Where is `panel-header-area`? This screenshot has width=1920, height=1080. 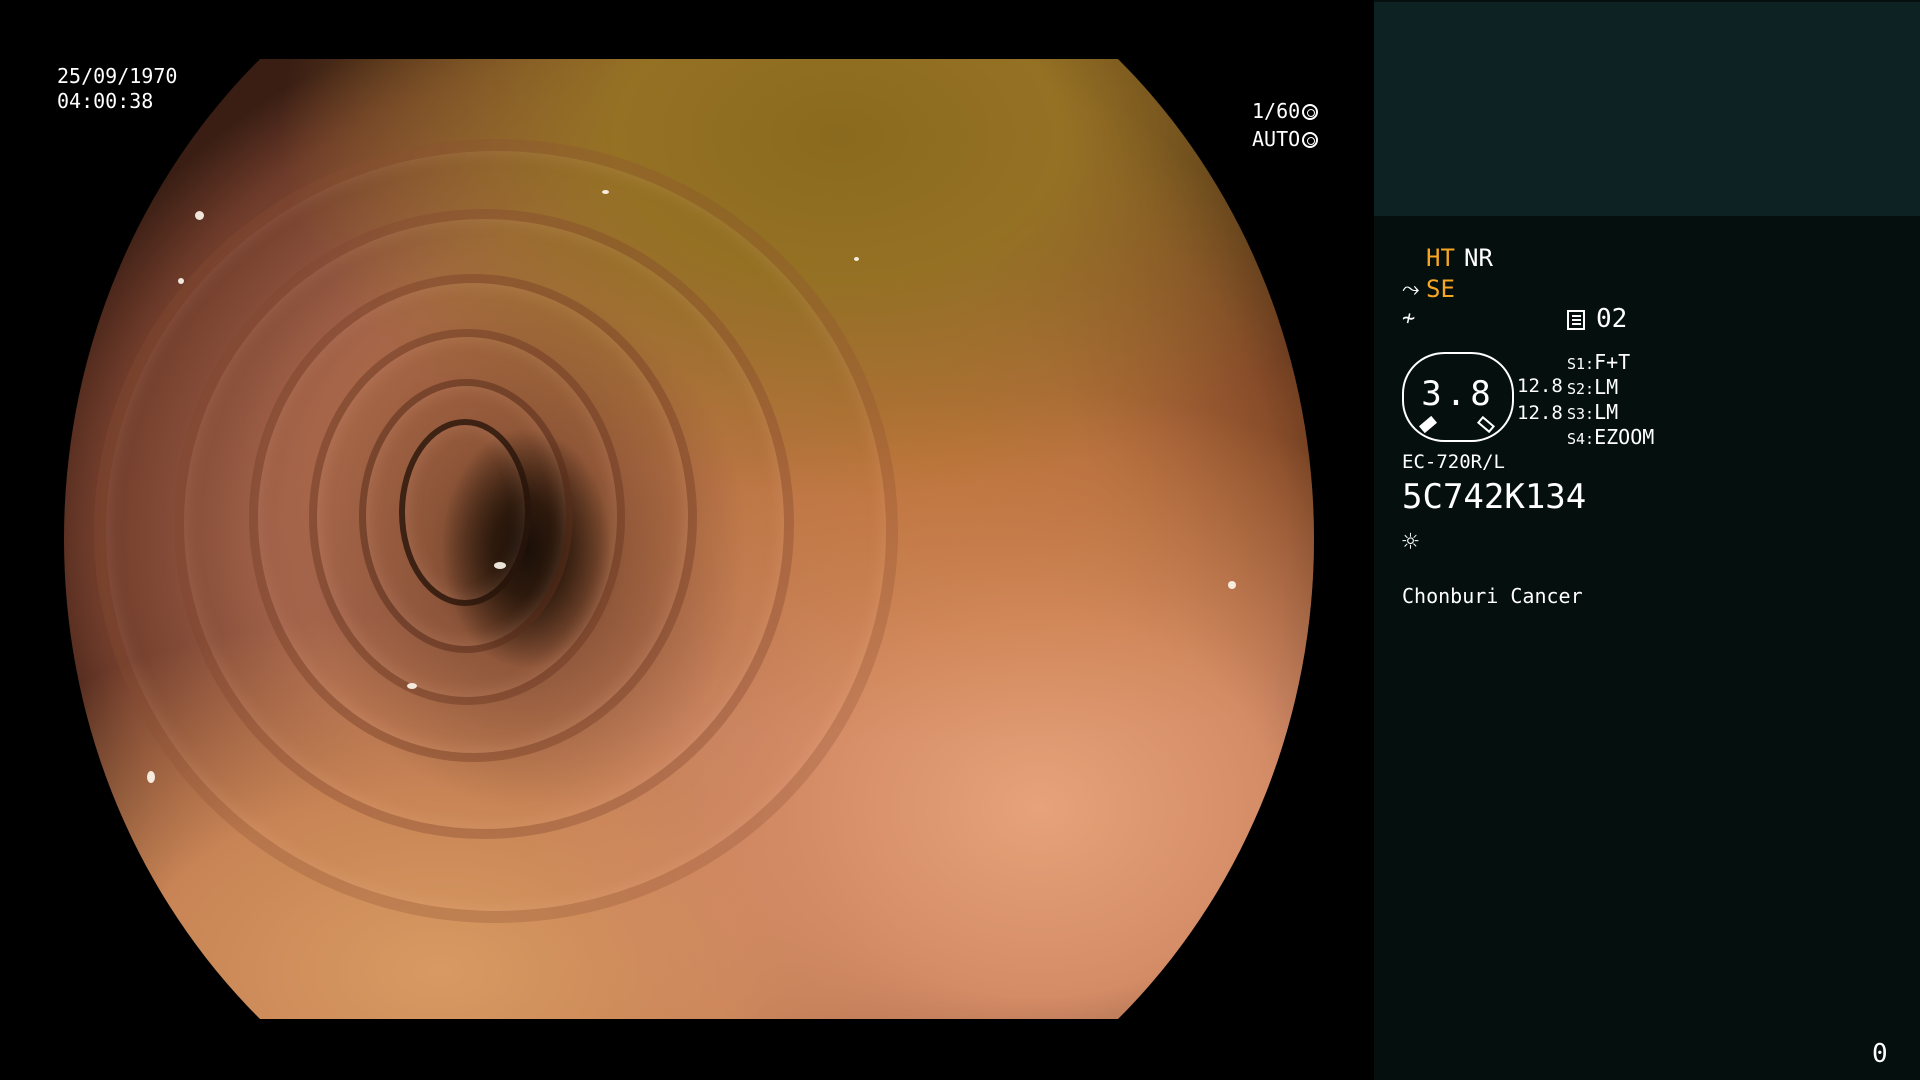 panel-header-area is located at coordinates (1647, 109).